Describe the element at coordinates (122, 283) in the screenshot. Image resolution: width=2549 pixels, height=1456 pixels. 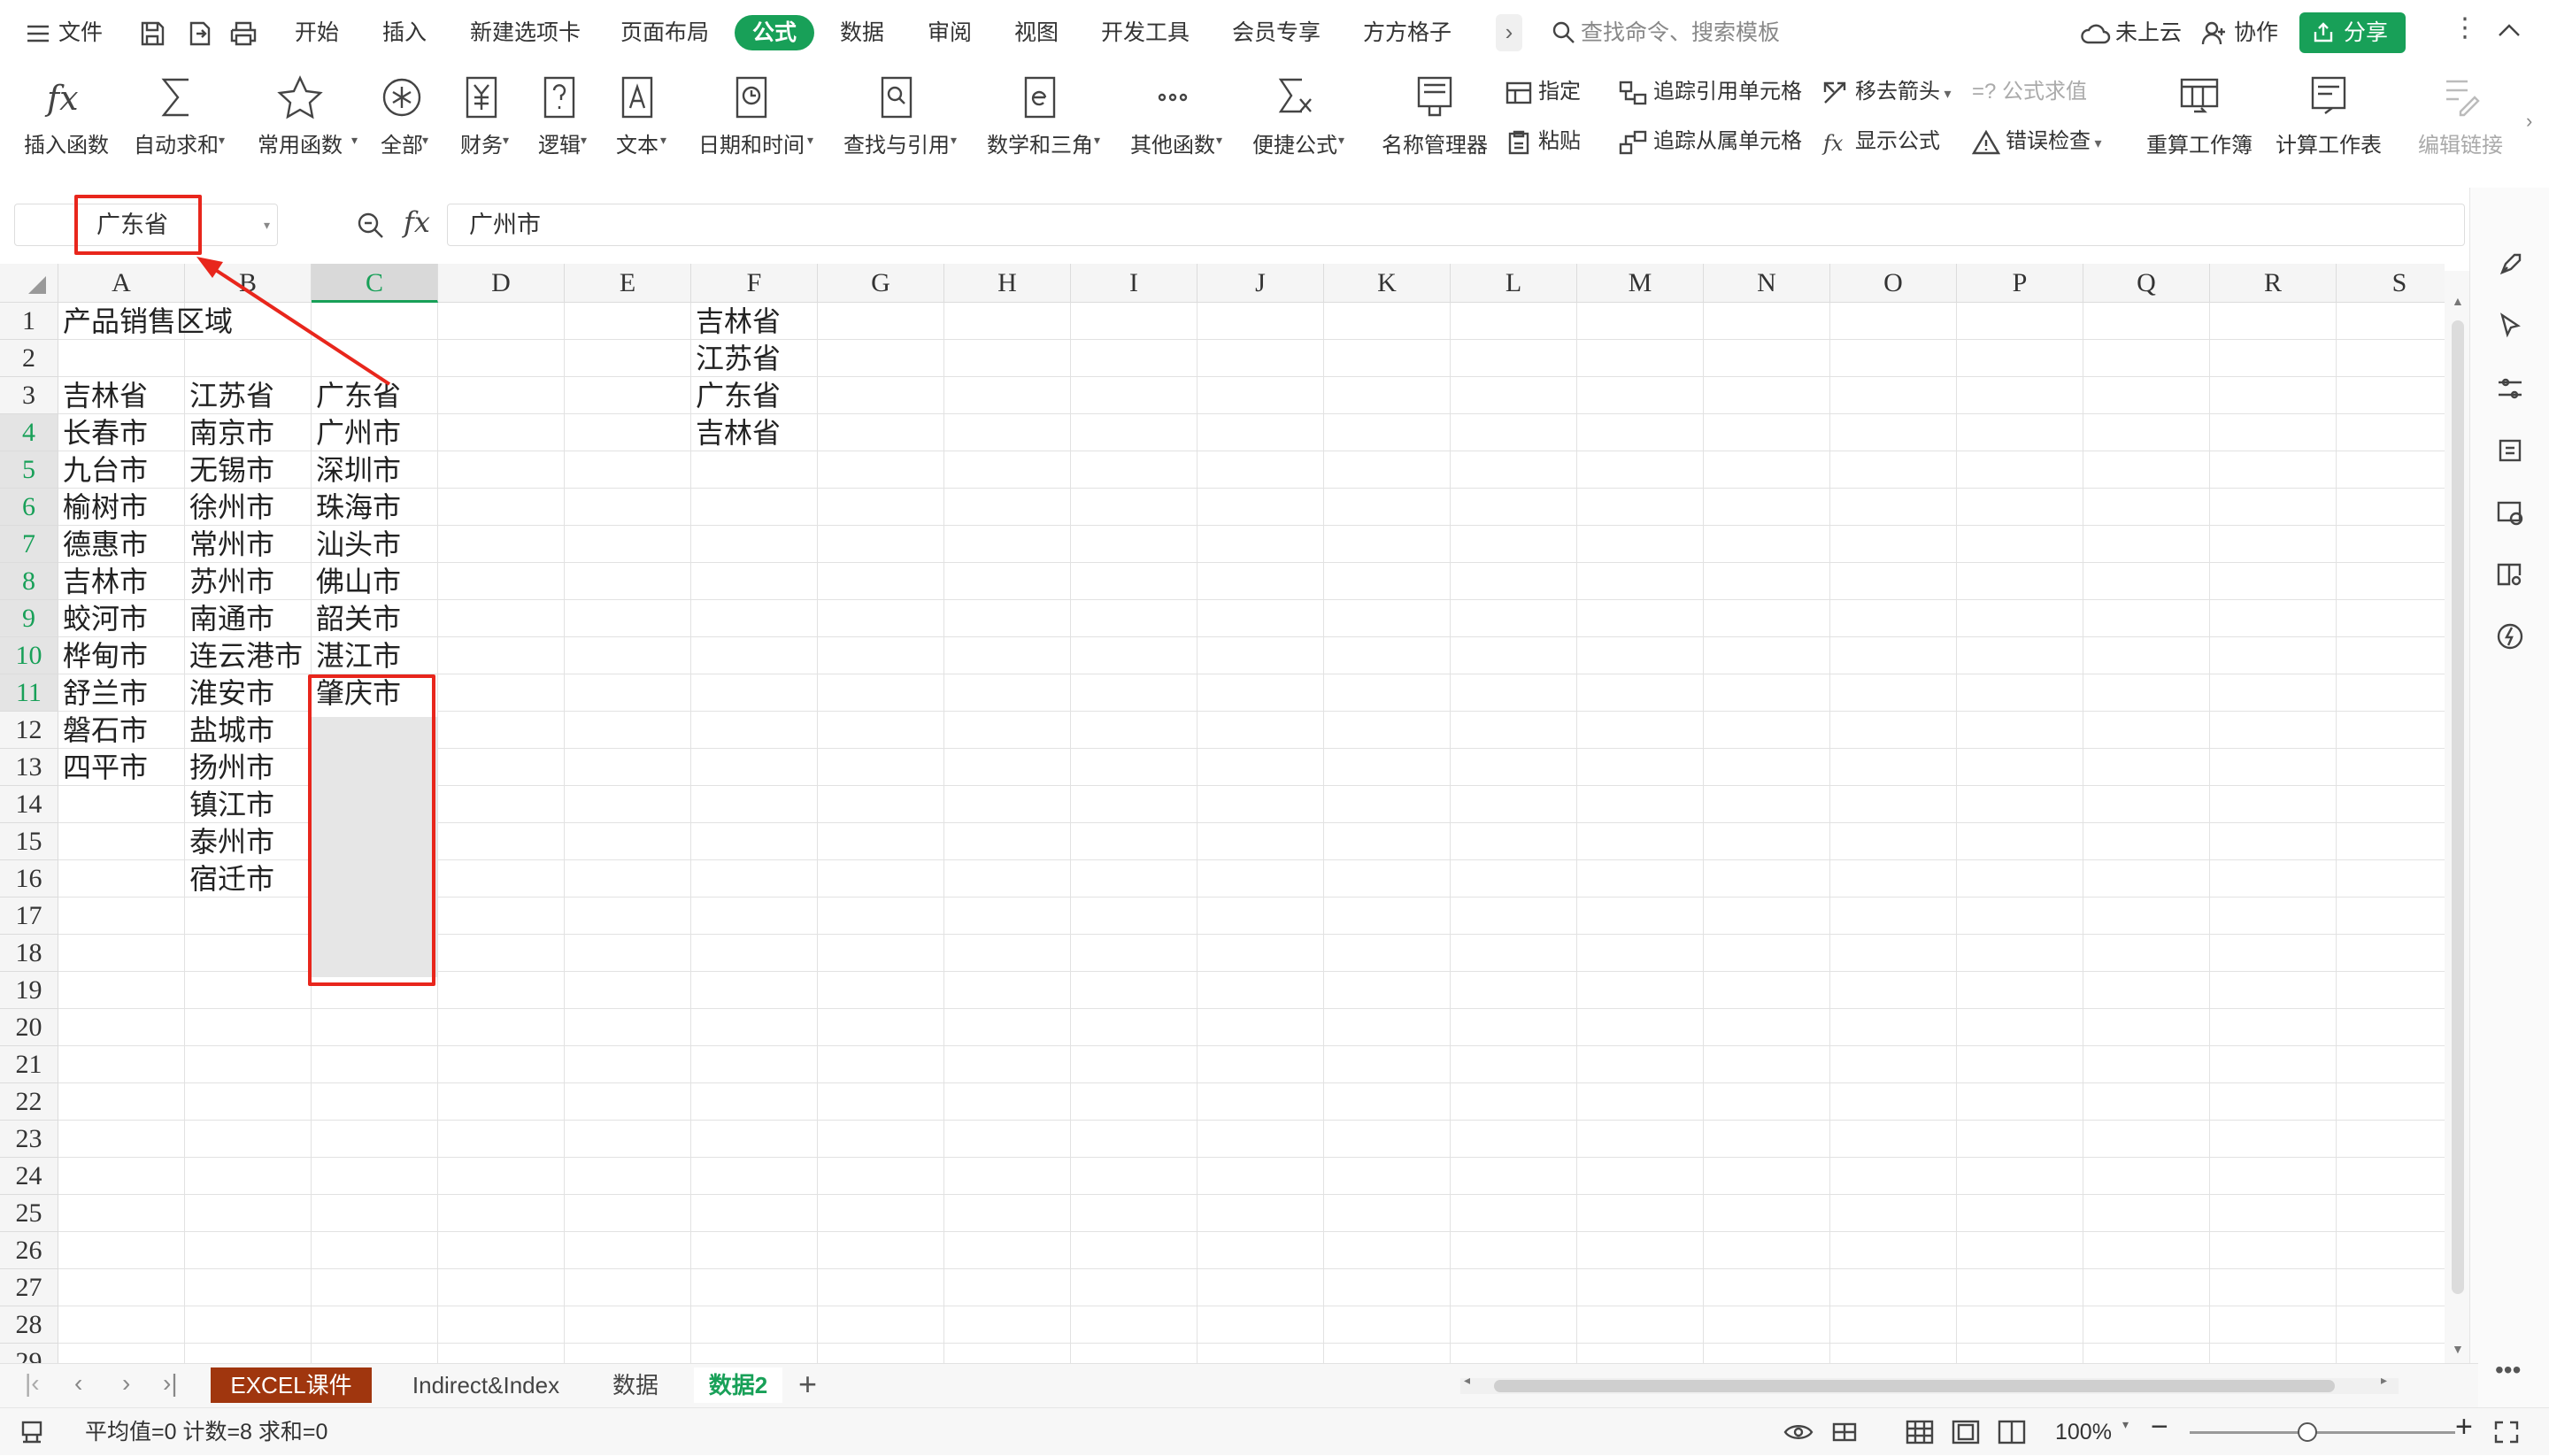
I see `column-header-a: A` at that location.